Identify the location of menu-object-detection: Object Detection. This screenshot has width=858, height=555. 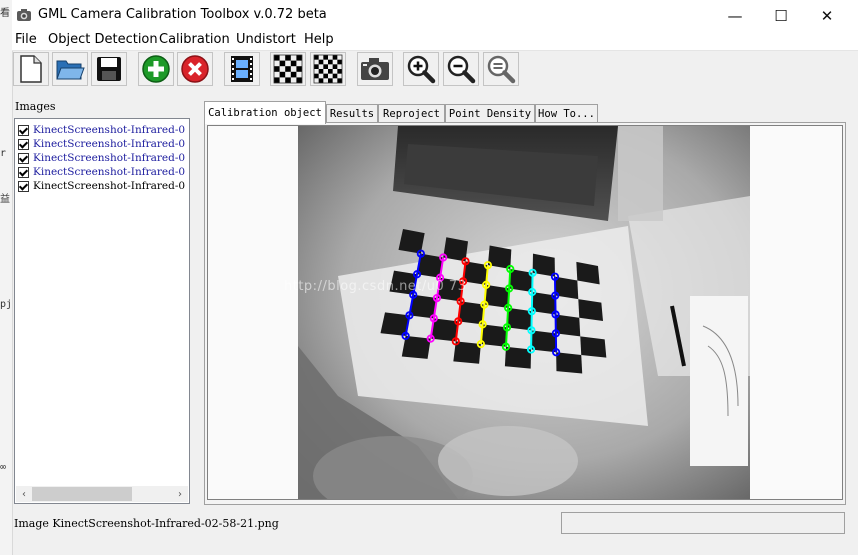
(103, 39).